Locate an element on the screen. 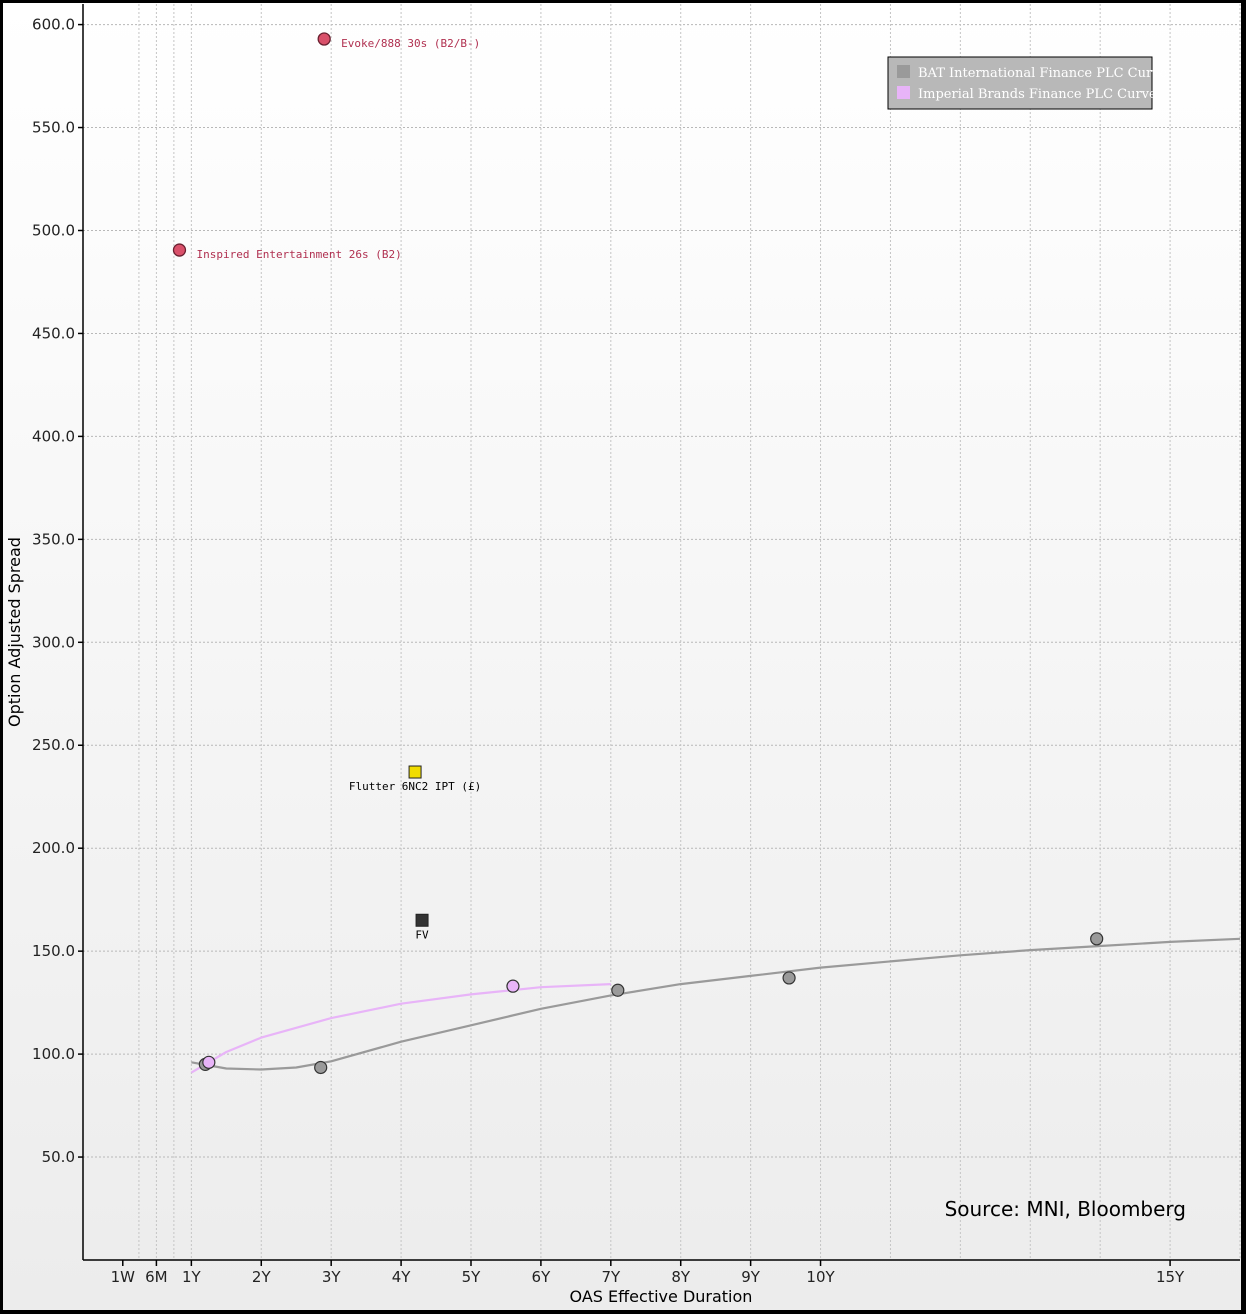 The height and width of the screenshot is (1314, 1246). source-note: Source: MNI, Bloomberg is located at coordinates (1065, 1209).